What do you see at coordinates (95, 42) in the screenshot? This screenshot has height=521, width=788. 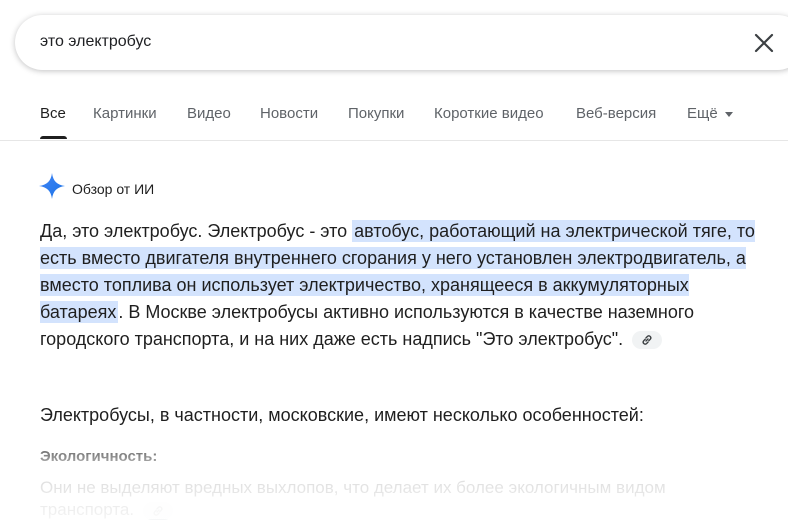 I see `search-input: это электробус` at bounding box center [95, 42].